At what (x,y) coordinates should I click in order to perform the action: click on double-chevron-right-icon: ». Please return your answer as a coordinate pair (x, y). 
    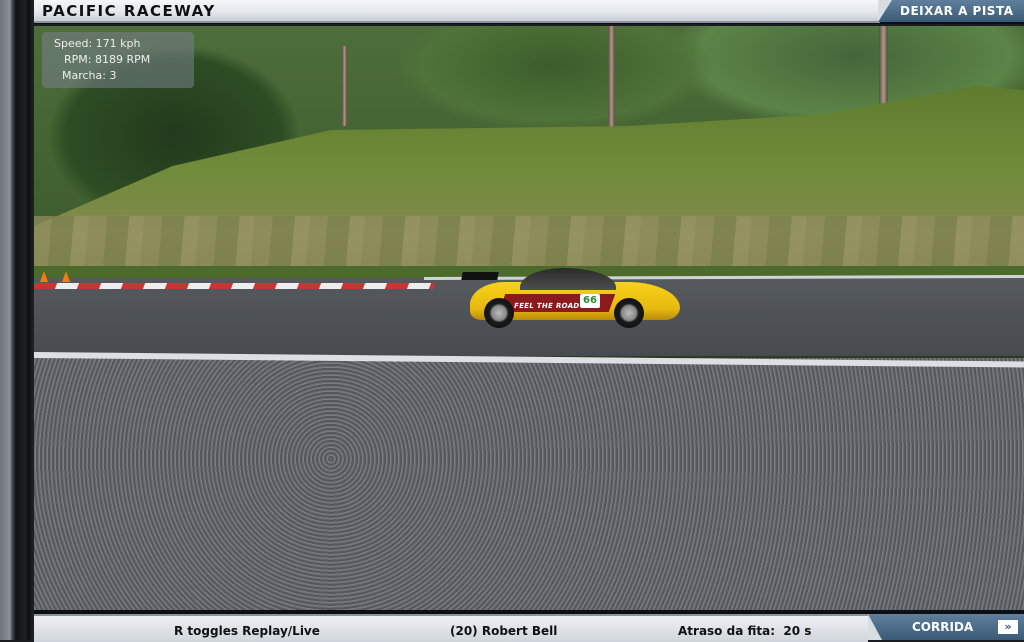
    Looking at the image, I should click on (1008, 627).